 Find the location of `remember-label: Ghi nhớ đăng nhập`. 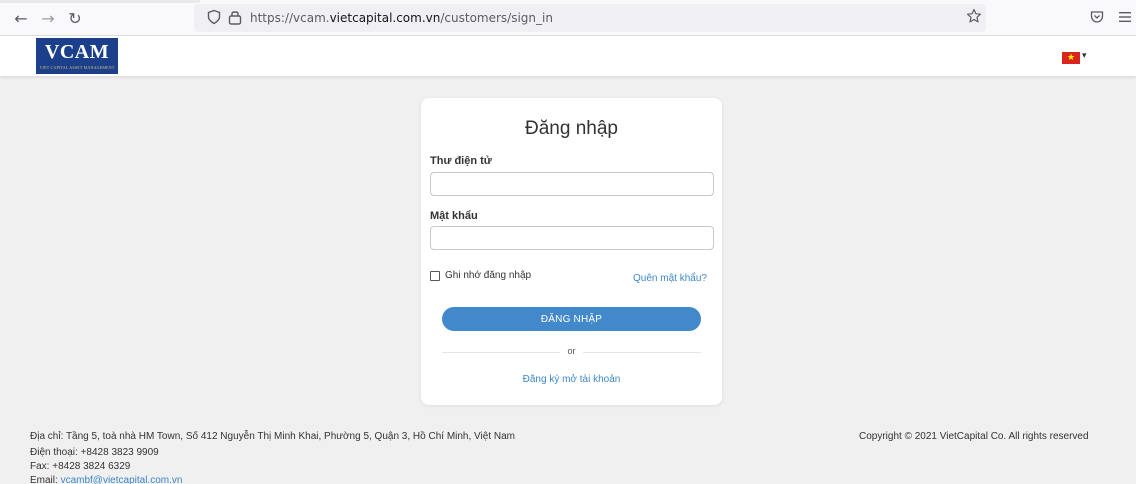

remember-label: Ghi nhớ đăng nhập is located at coordinates (488, 275).